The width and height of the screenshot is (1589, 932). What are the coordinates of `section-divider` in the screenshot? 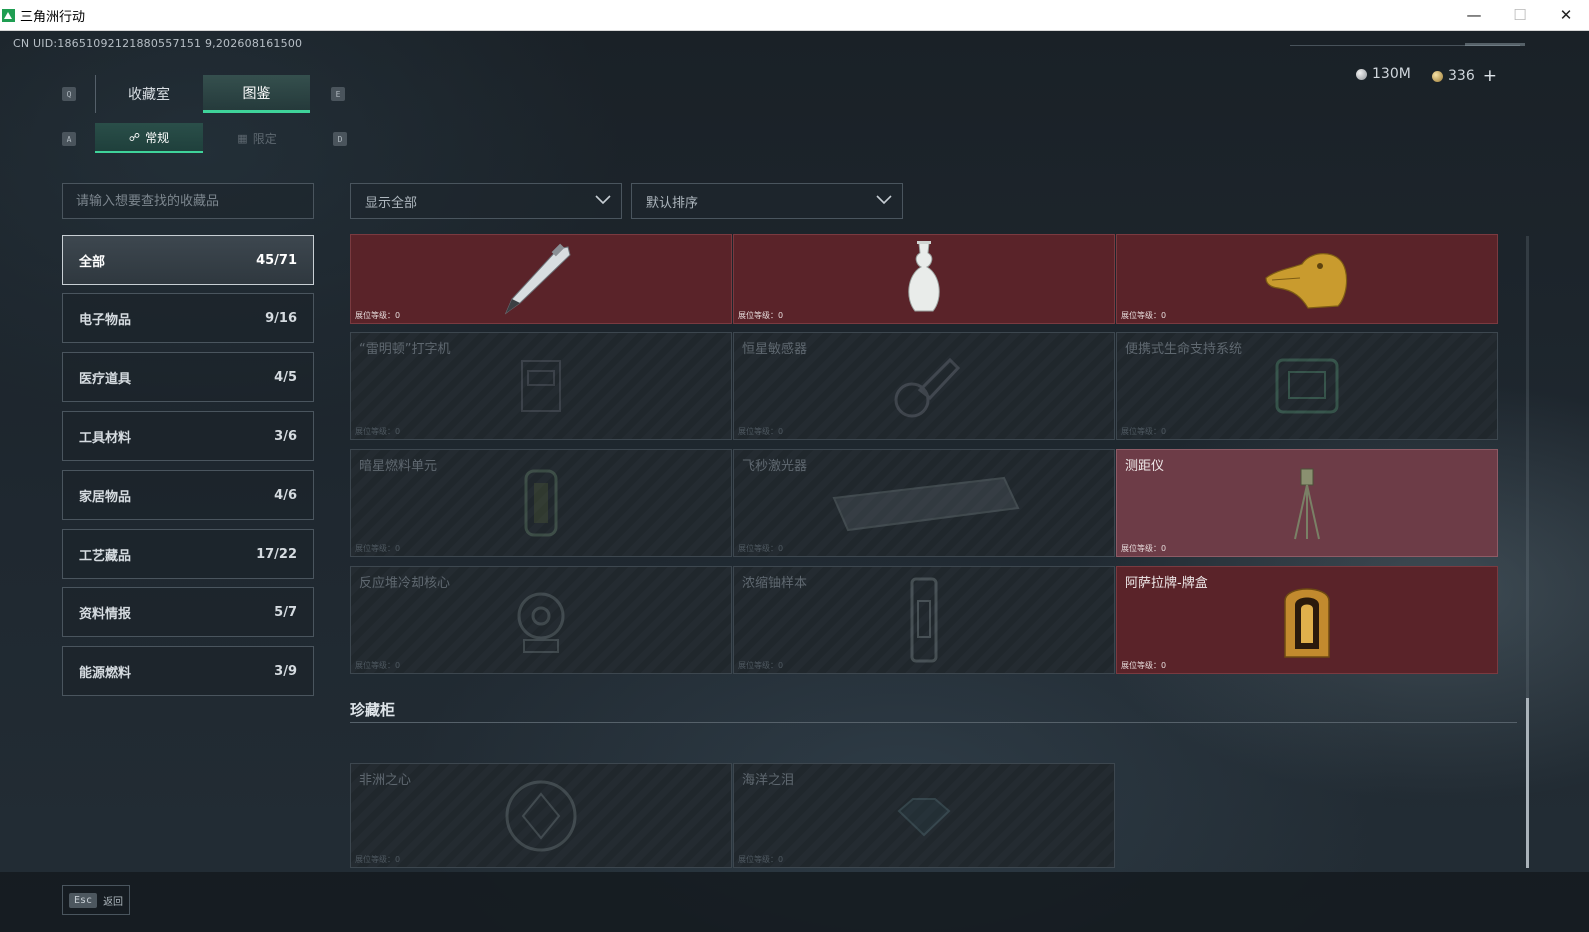 It's located at (933, 722).